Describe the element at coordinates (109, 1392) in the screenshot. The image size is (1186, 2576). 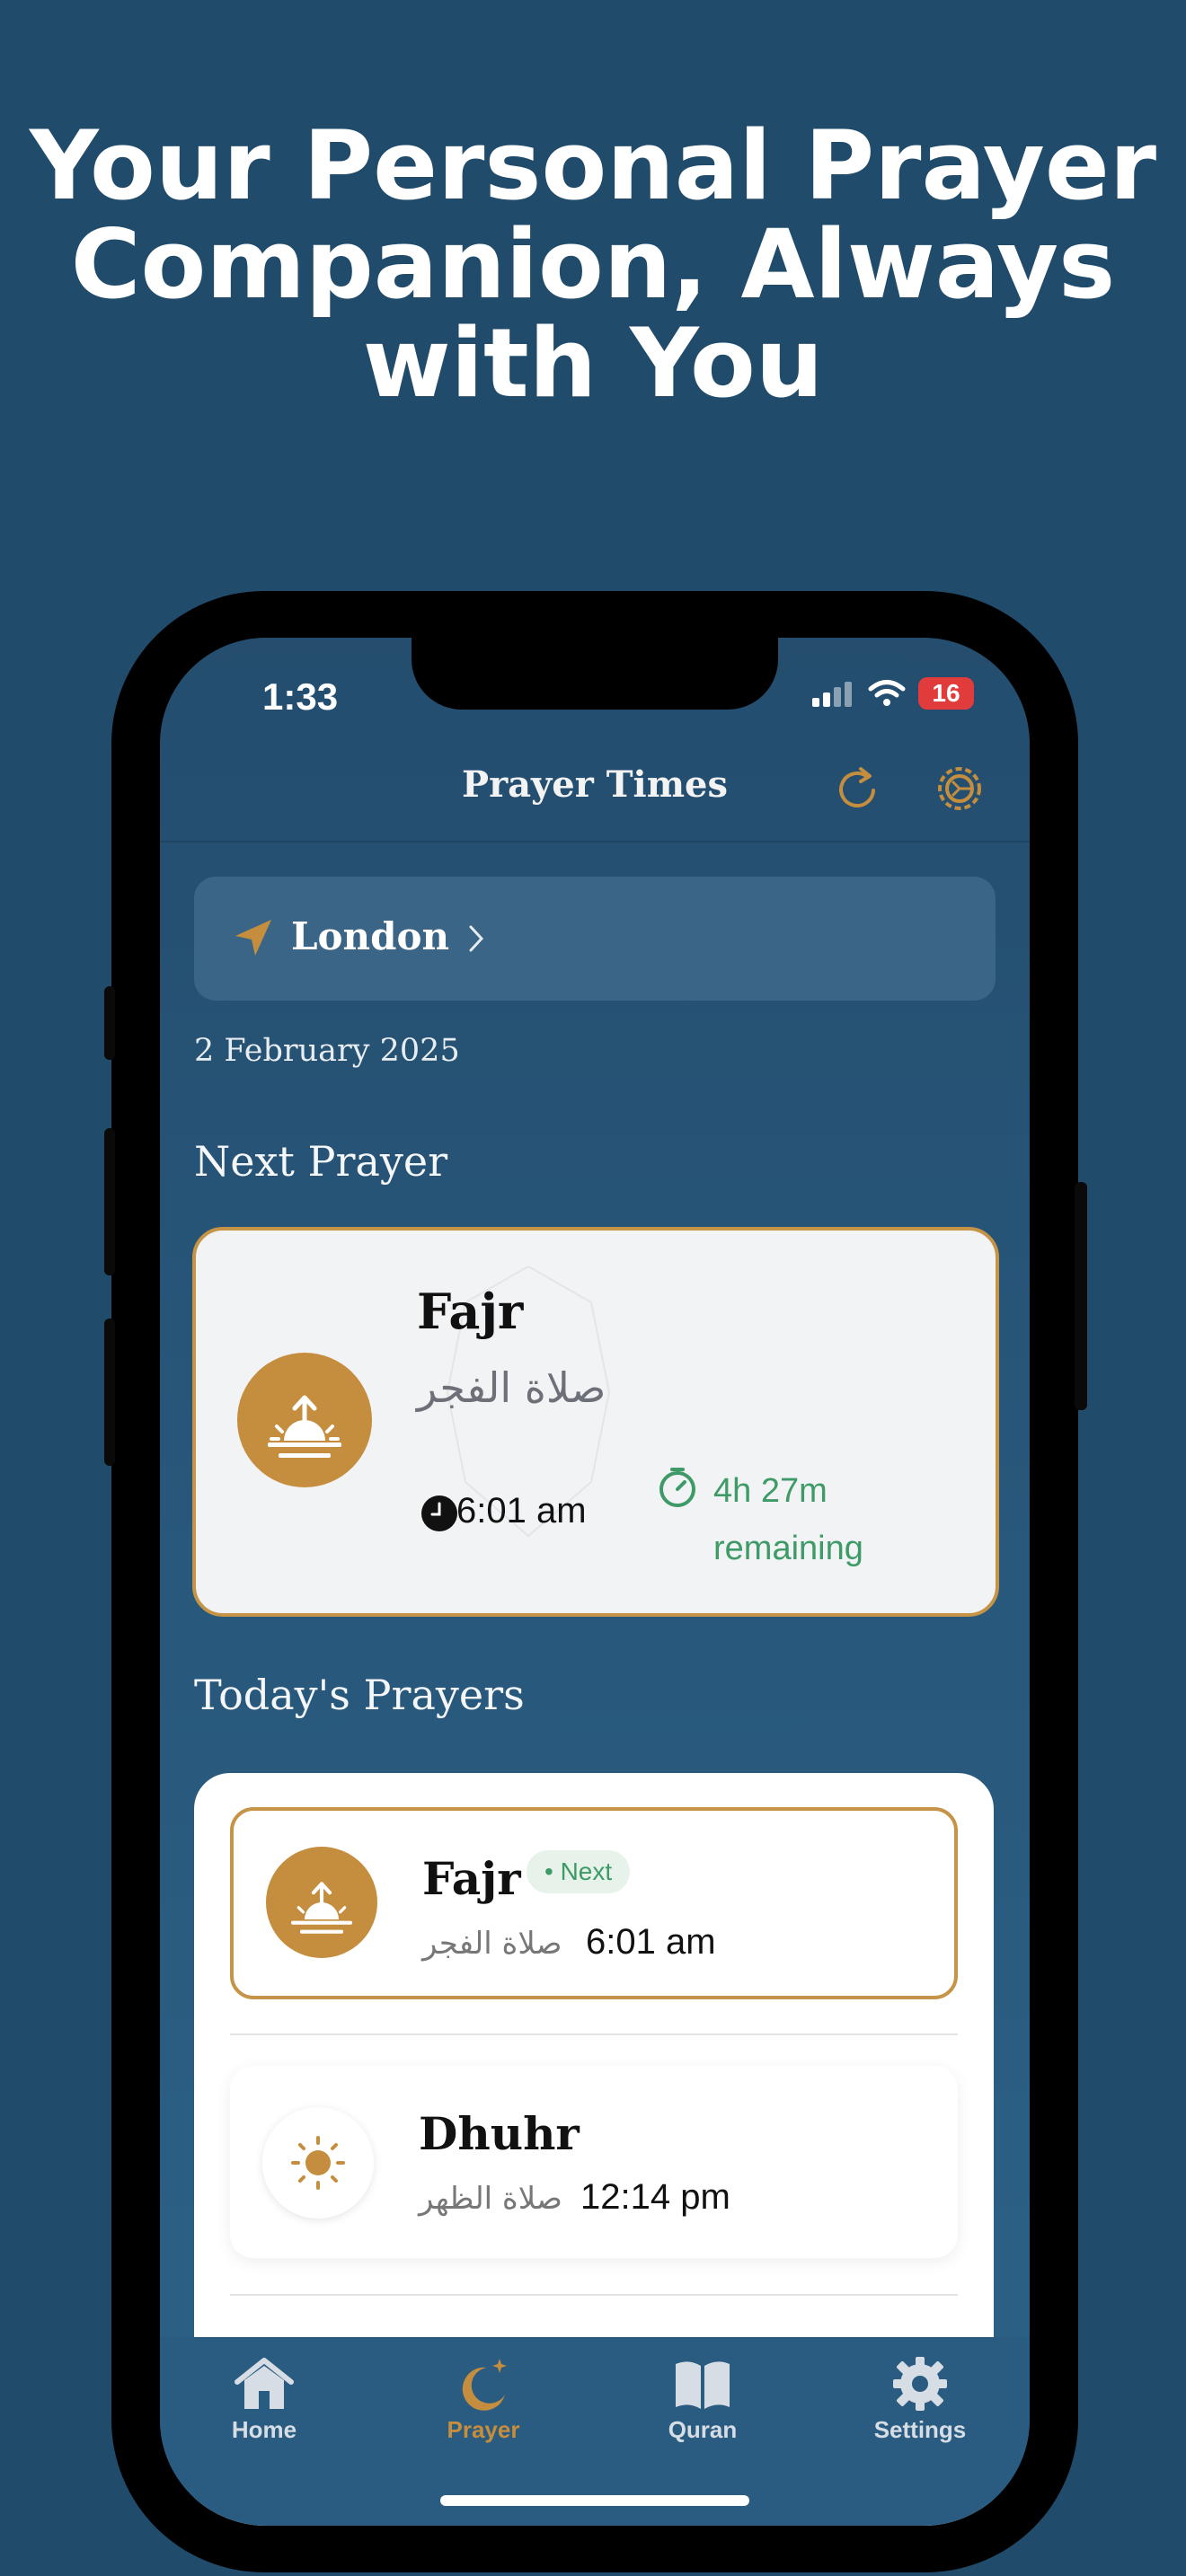
I see `phone-volume-down` at that location.